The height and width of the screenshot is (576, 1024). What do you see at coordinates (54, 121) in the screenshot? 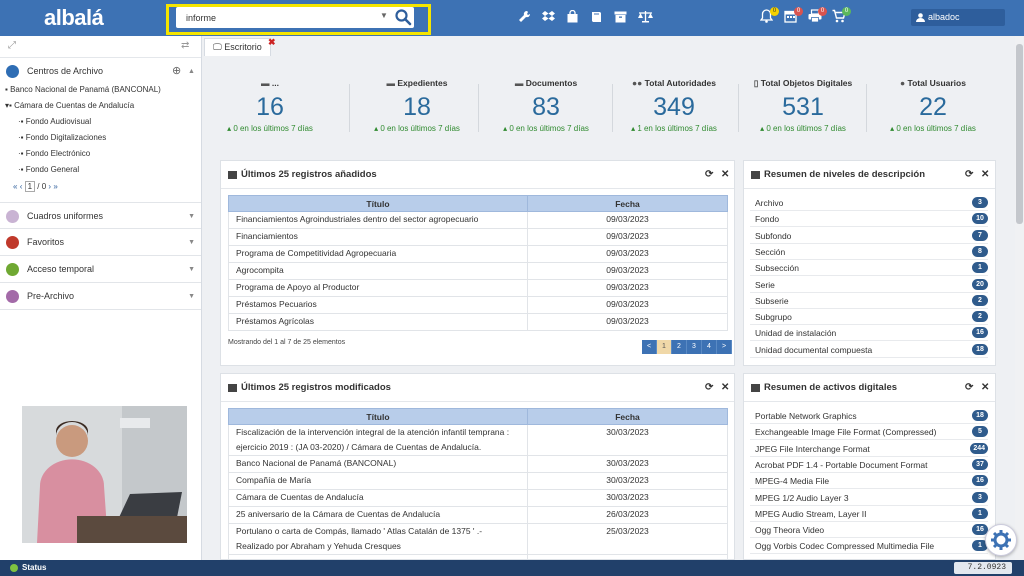
I see `tree-node: ·▪ Fondo Audiovisual` at bounding box center [54, 121].